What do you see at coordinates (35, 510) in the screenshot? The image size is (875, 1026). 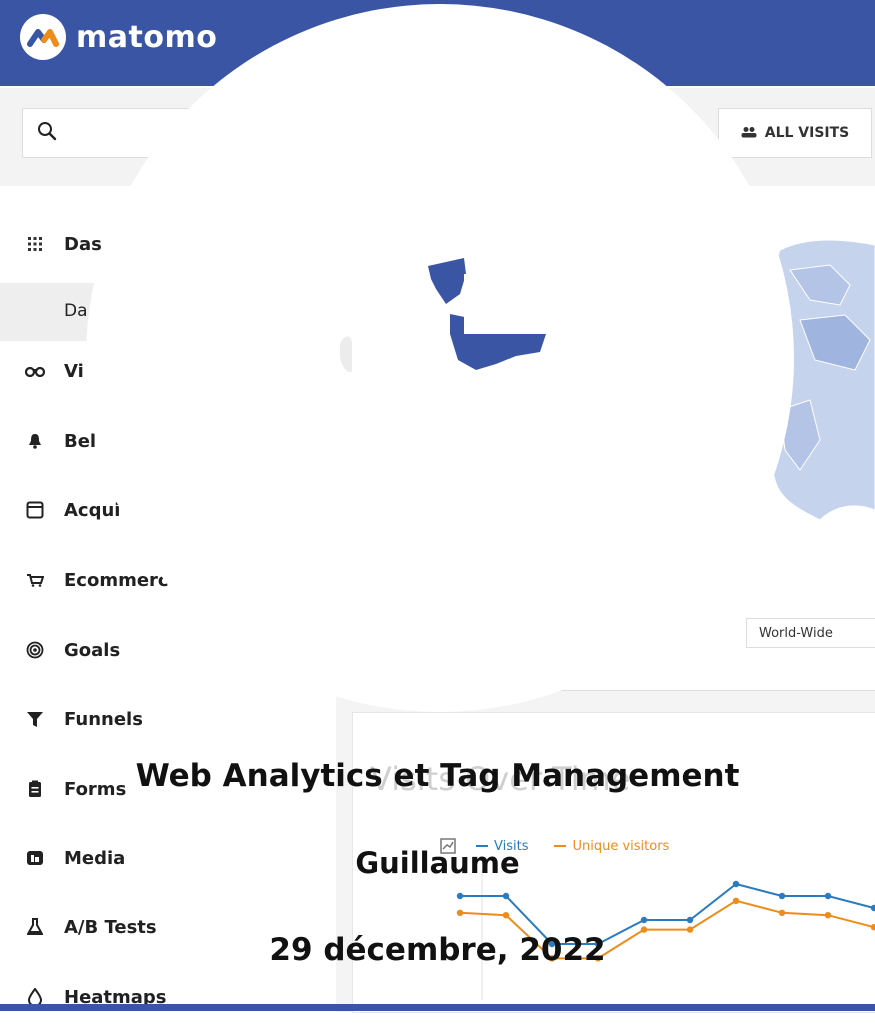 I see `window-icon` at bounding box center [35, 510].